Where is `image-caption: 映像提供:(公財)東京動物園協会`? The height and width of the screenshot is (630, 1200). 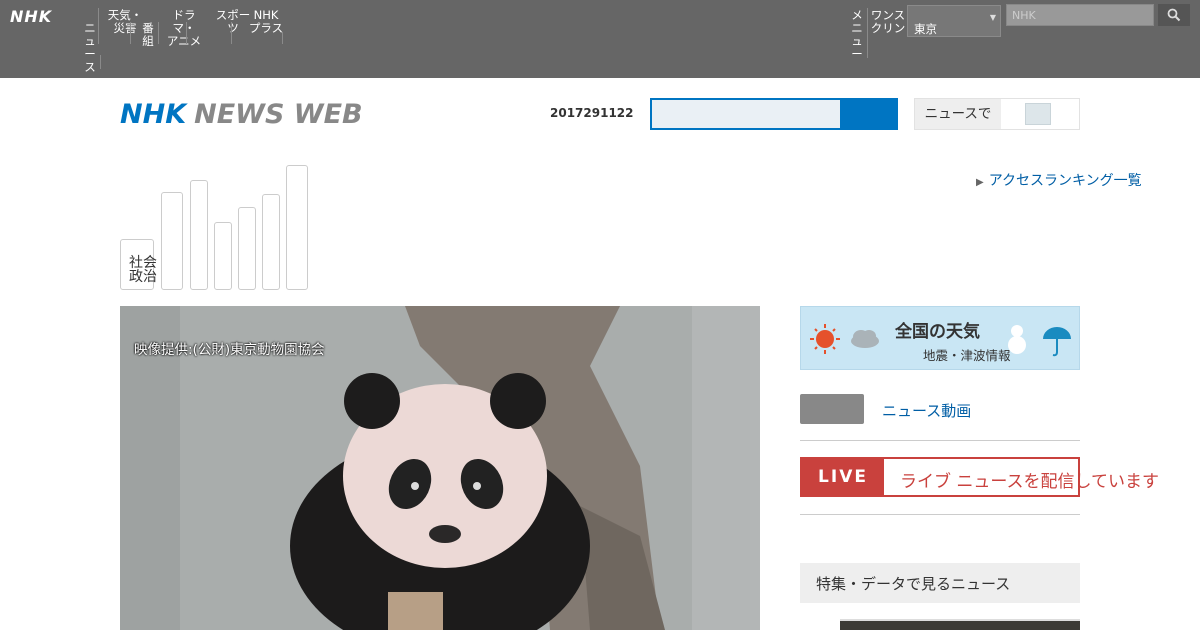
image-caption: 映像提供:(公財)東京動物園協会 is located at coordinates (229, 350).